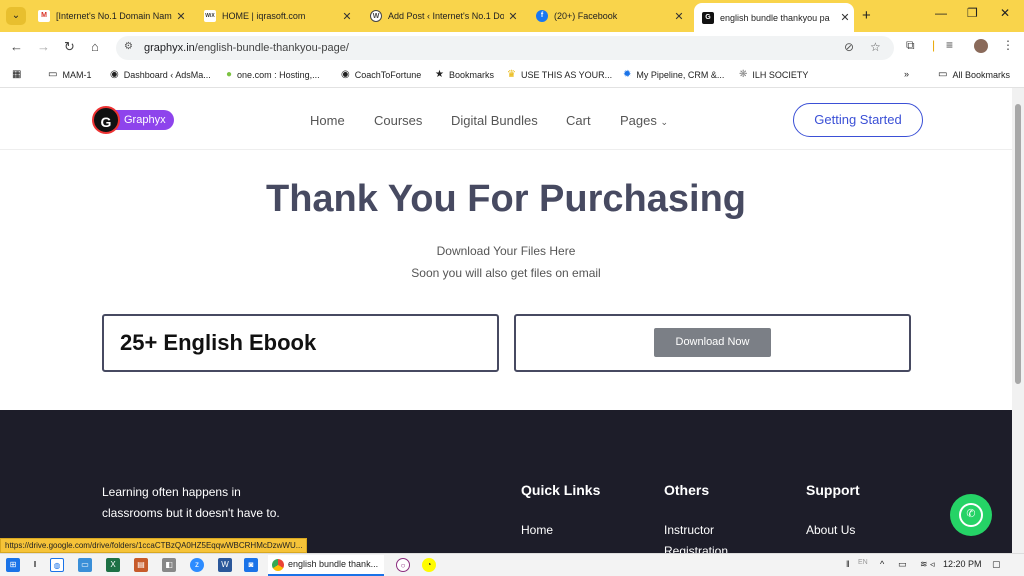  Describe the element at coordinates (708, 17) in the screenshot. I see `graphyx-icon: G` at that location.